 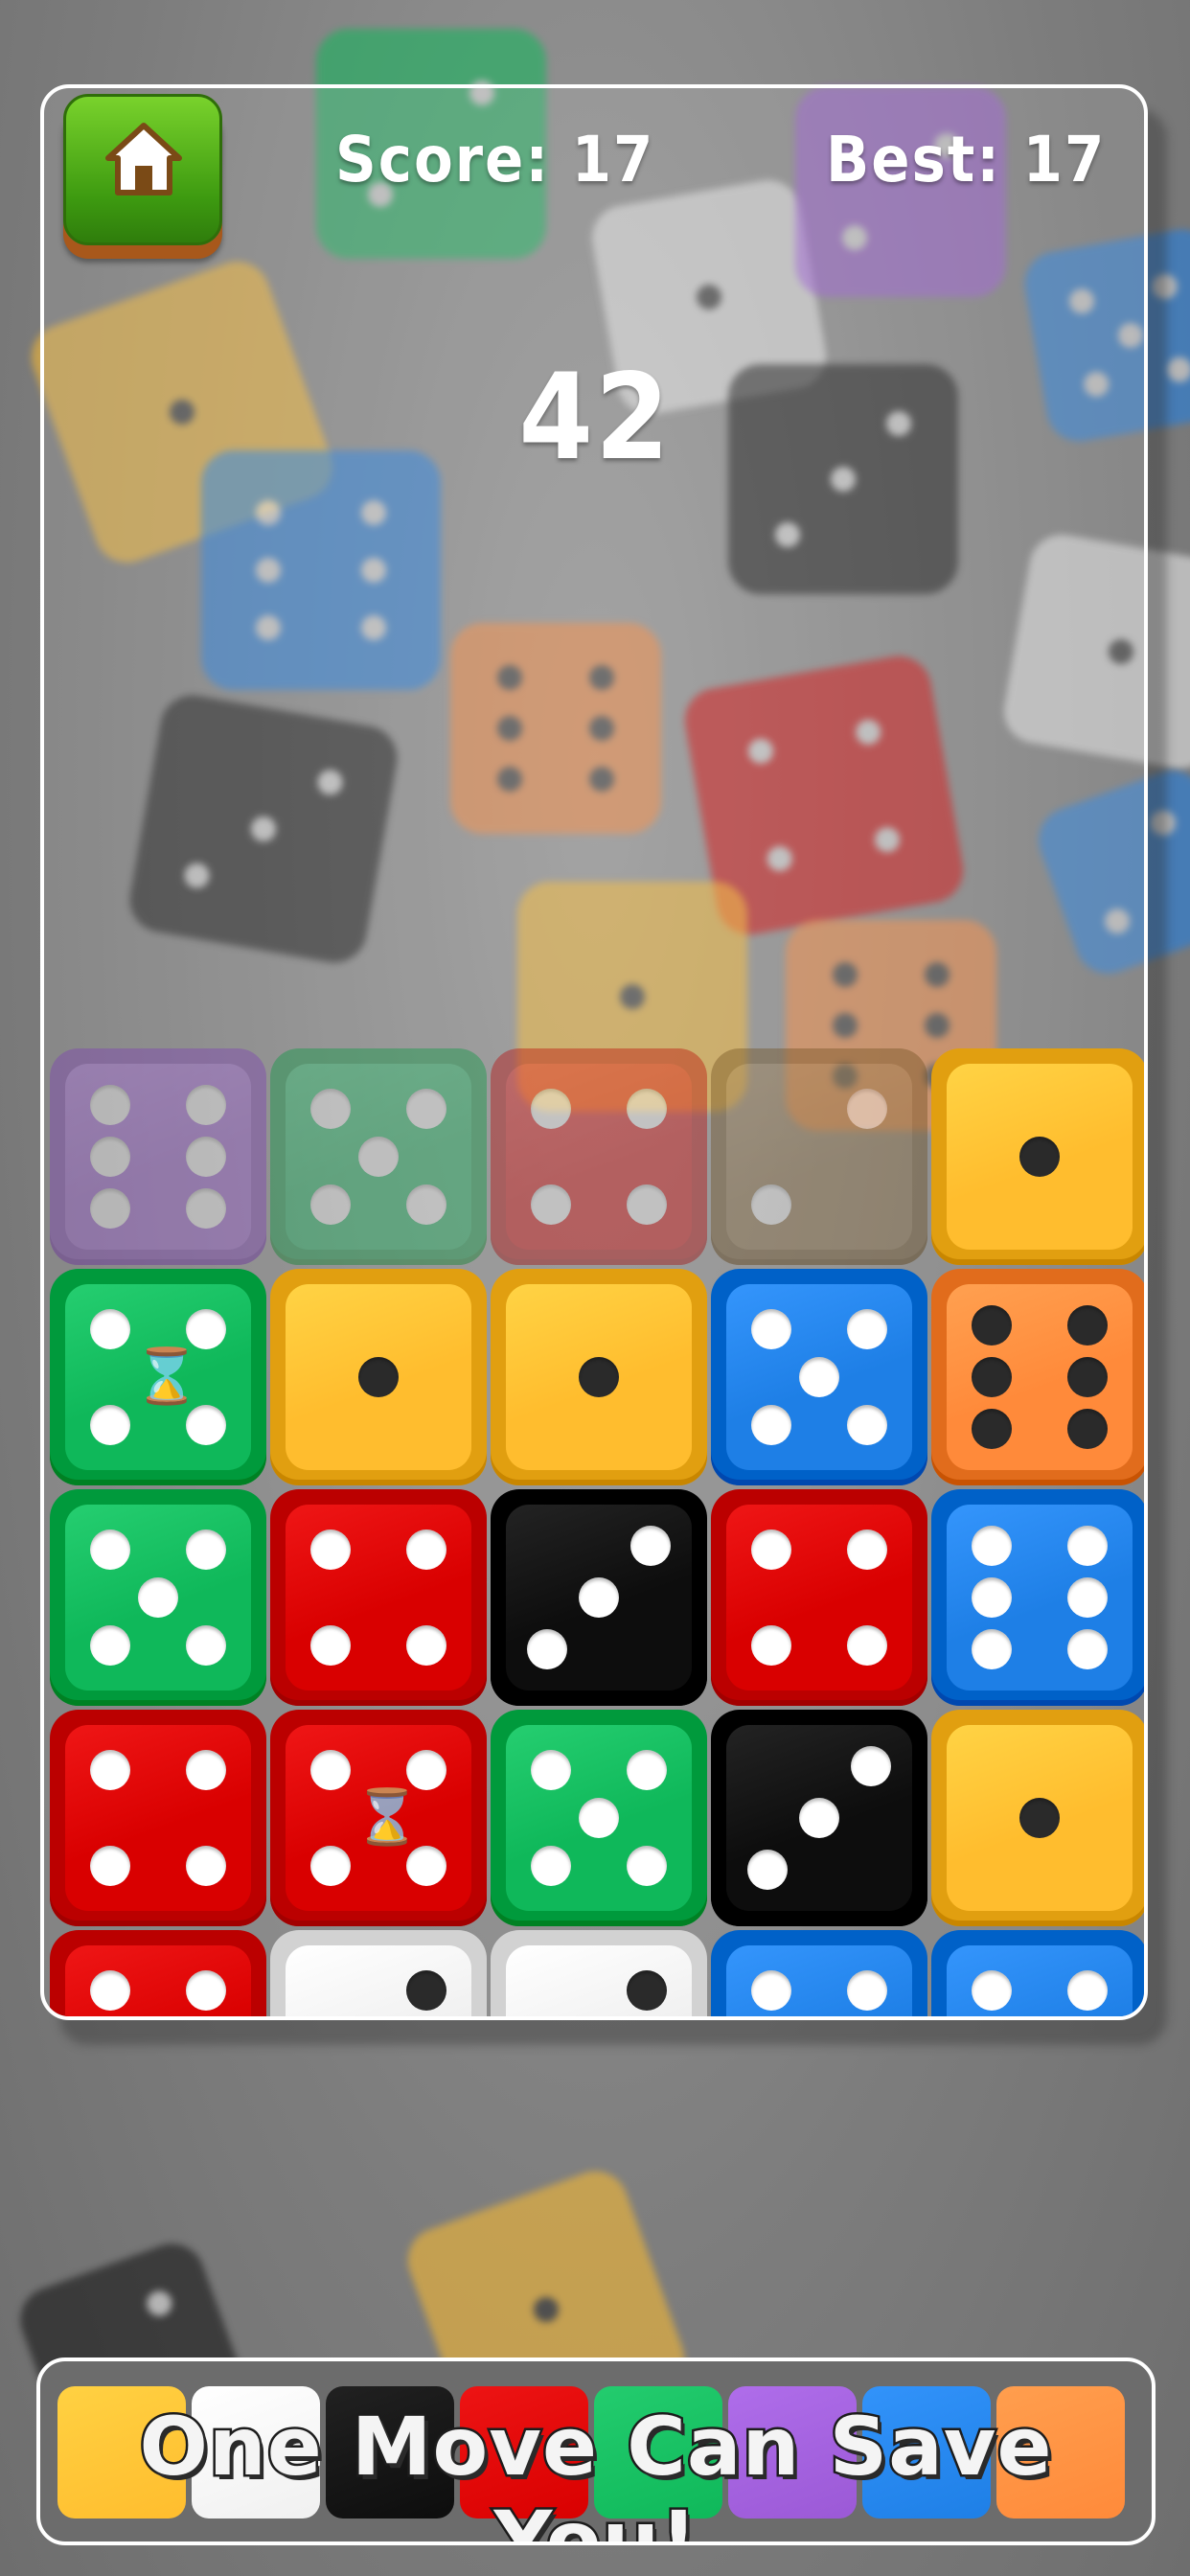 What do you see at coordinates (495, 159) in the screenshot?
I see `score-label: Score: 17` at bounding box center [495, 159].